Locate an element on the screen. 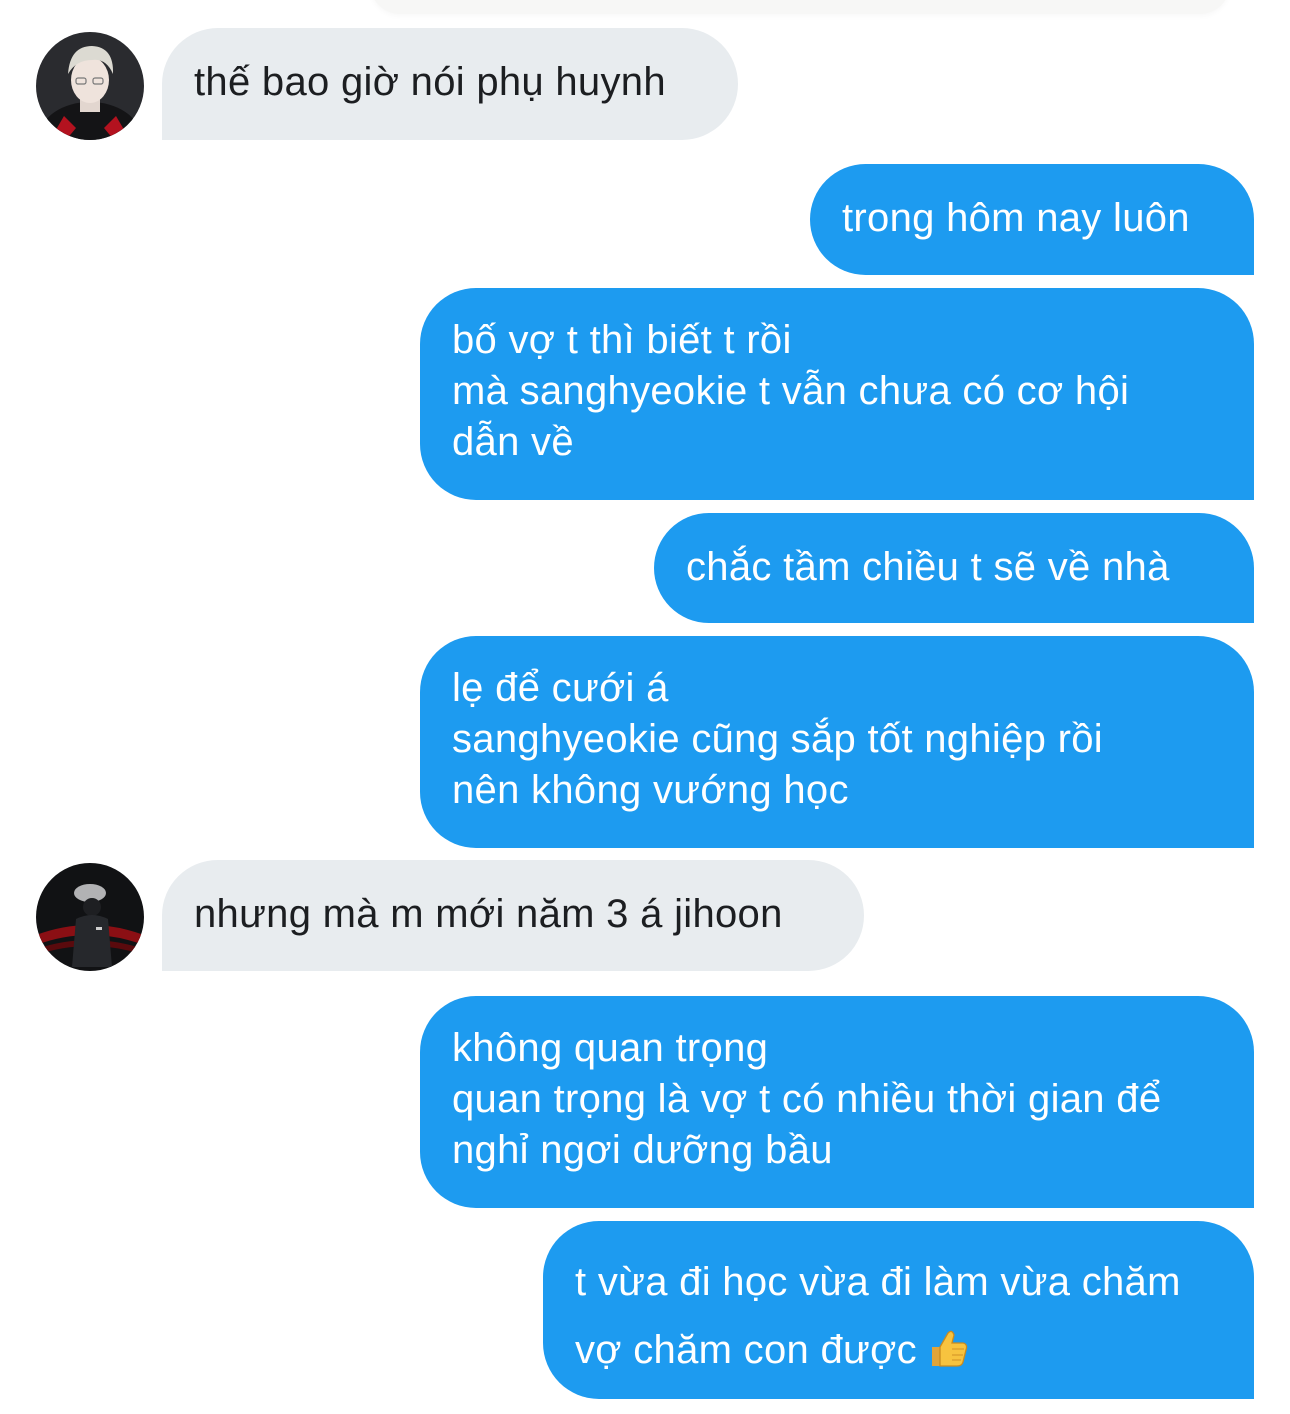  message-text: không quan trọng is located at coordinates (610, 1048).